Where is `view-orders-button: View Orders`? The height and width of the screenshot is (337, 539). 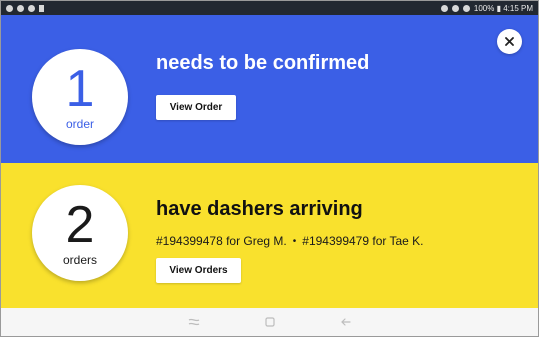
view-orders-button: View Orders is located at coordinates (198, 270).